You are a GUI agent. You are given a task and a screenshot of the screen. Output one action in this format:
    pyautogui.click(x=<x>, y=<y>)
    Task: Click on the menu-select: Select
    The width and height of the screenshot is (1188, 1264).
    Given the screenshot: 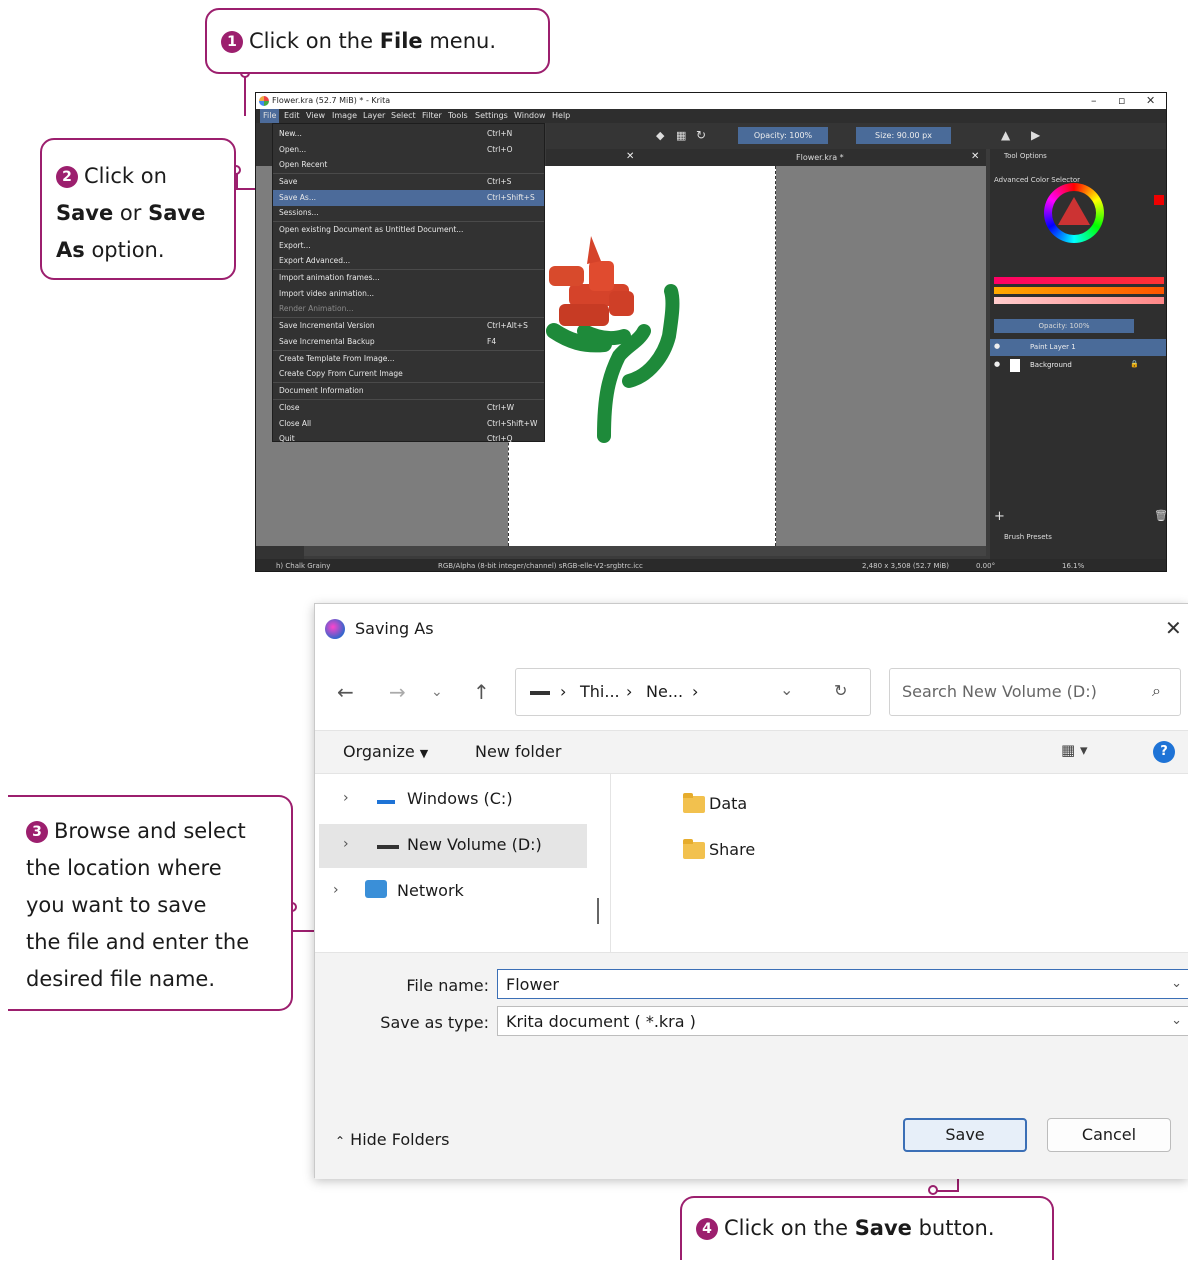 What is the action you would take?
    pyautogui.click(x=403, y=115)
    